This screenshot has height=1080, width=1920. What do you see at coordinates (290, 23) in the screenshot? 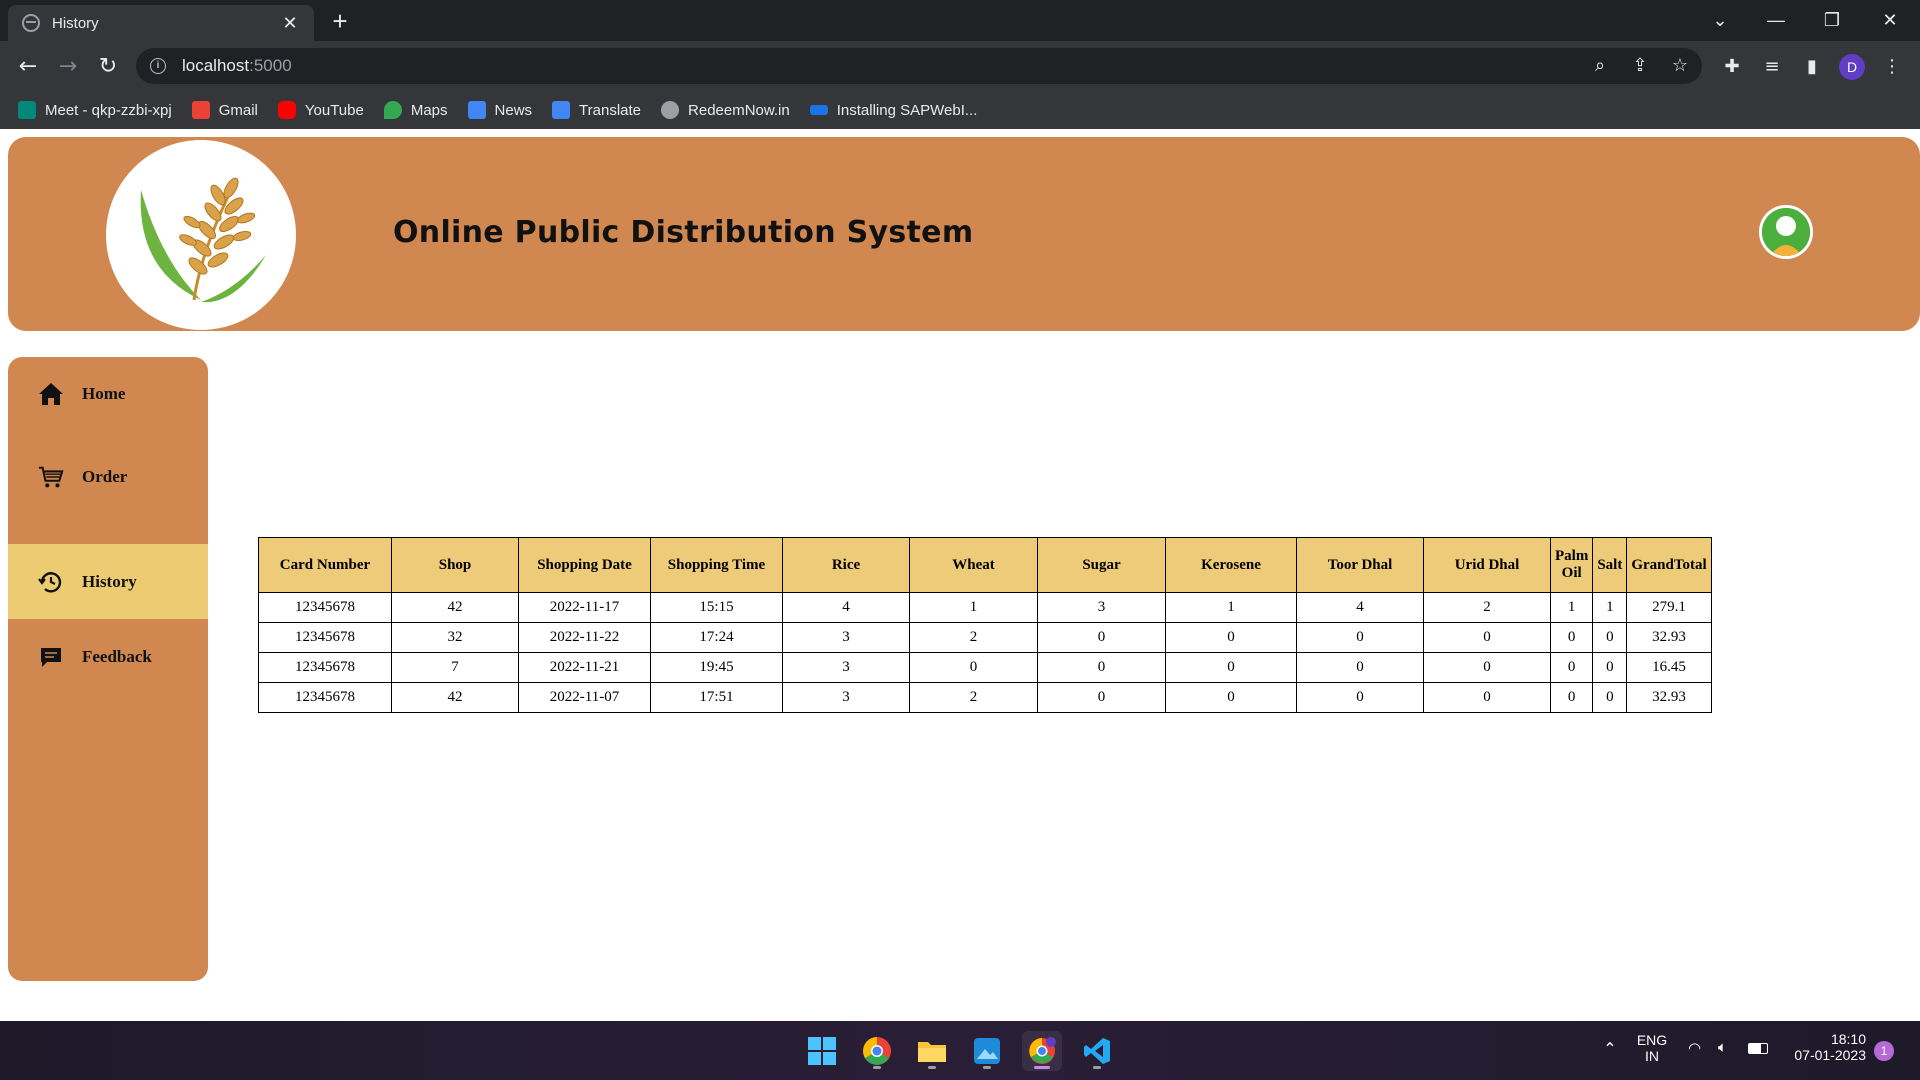
I see `close-tab-icon: ✕` at bounding box center [290, 23].